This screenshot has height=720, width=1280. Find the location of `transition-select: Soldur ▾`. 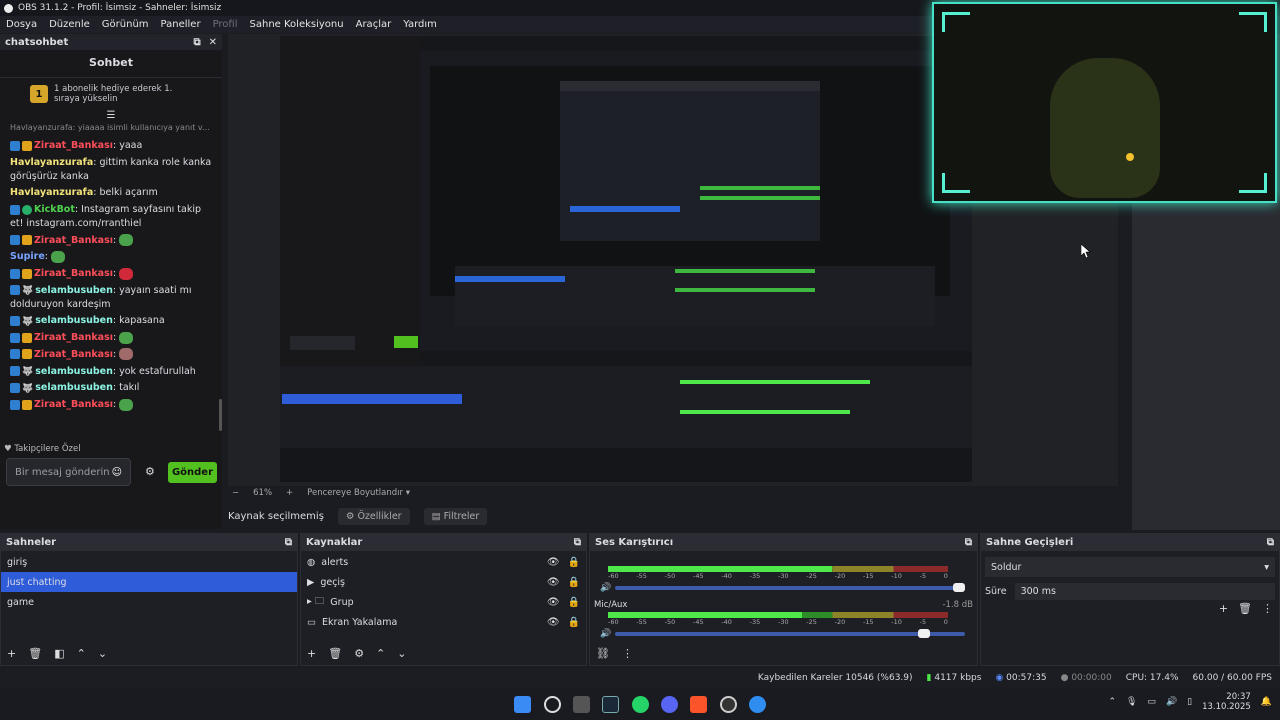

transition-select: Soldur ▾ is located at coordinates (1130, 567).